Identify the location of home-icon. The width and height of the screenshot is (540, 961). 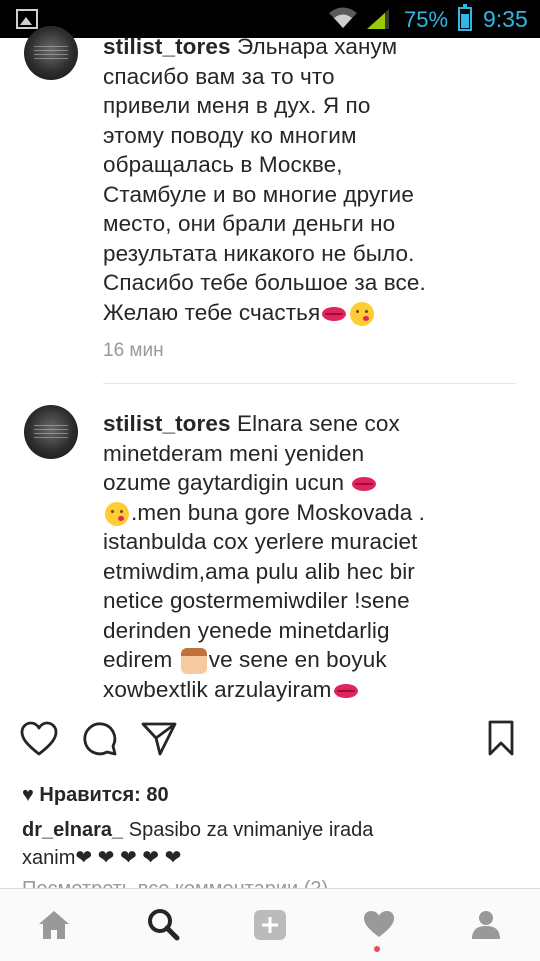
(54, 925).